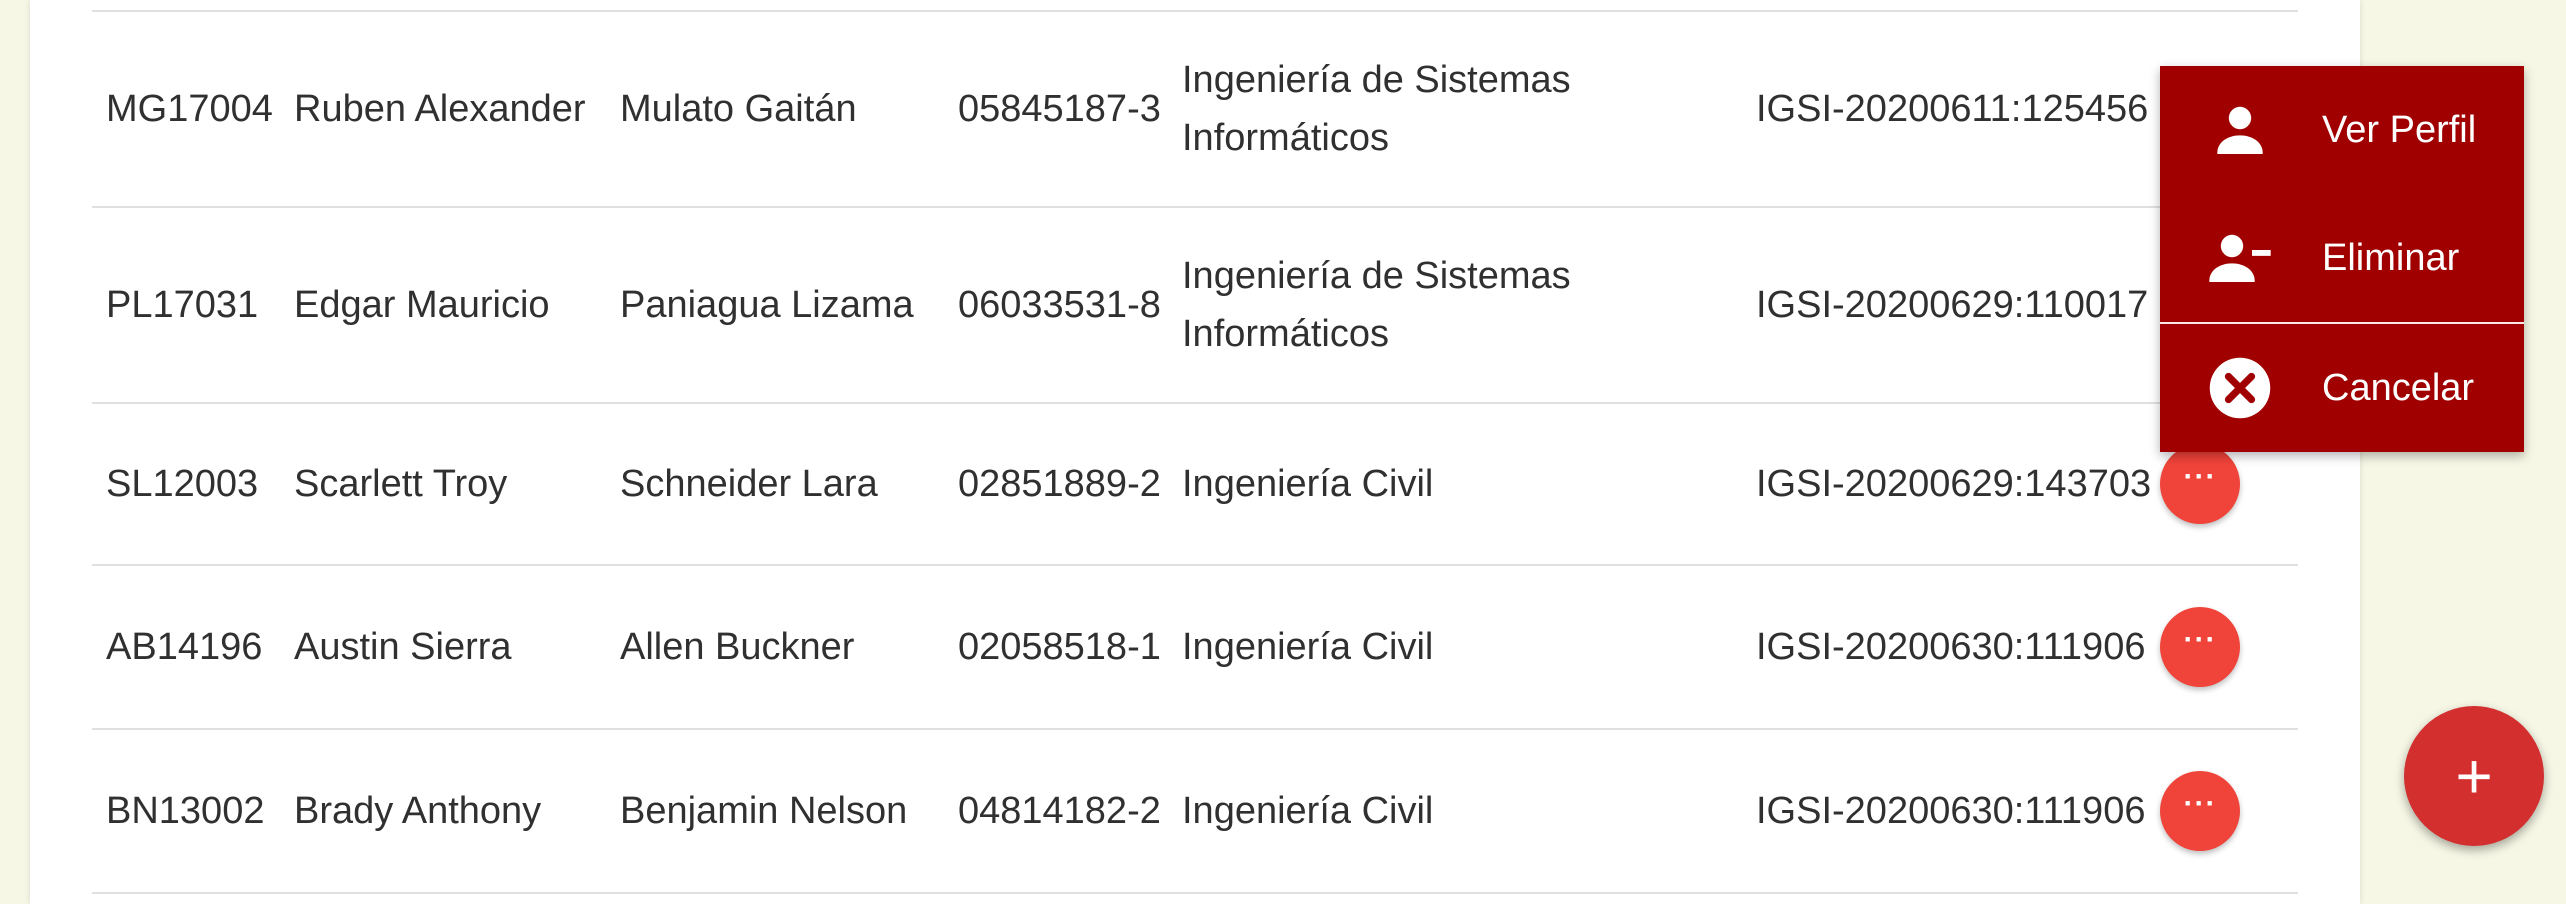 The width and height of the screenshot is (2566, 904). Describe the element at coordinates (189, 109) in the screenshot. I see `cell-code: MG17004` at that location.